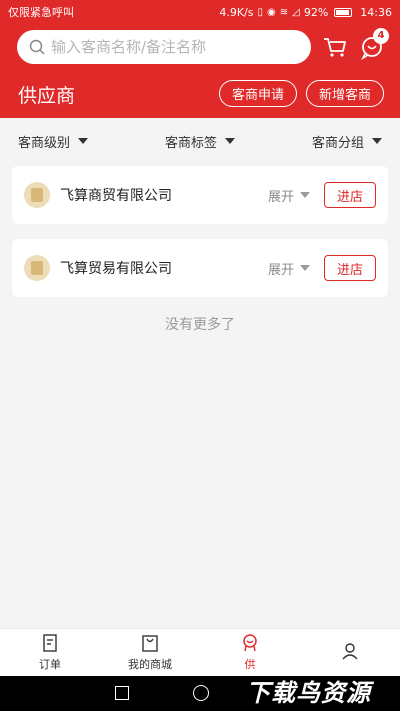 This screenshot has width=400, height=711. I want to click on eye-icon: ◉, so click(271, 12).